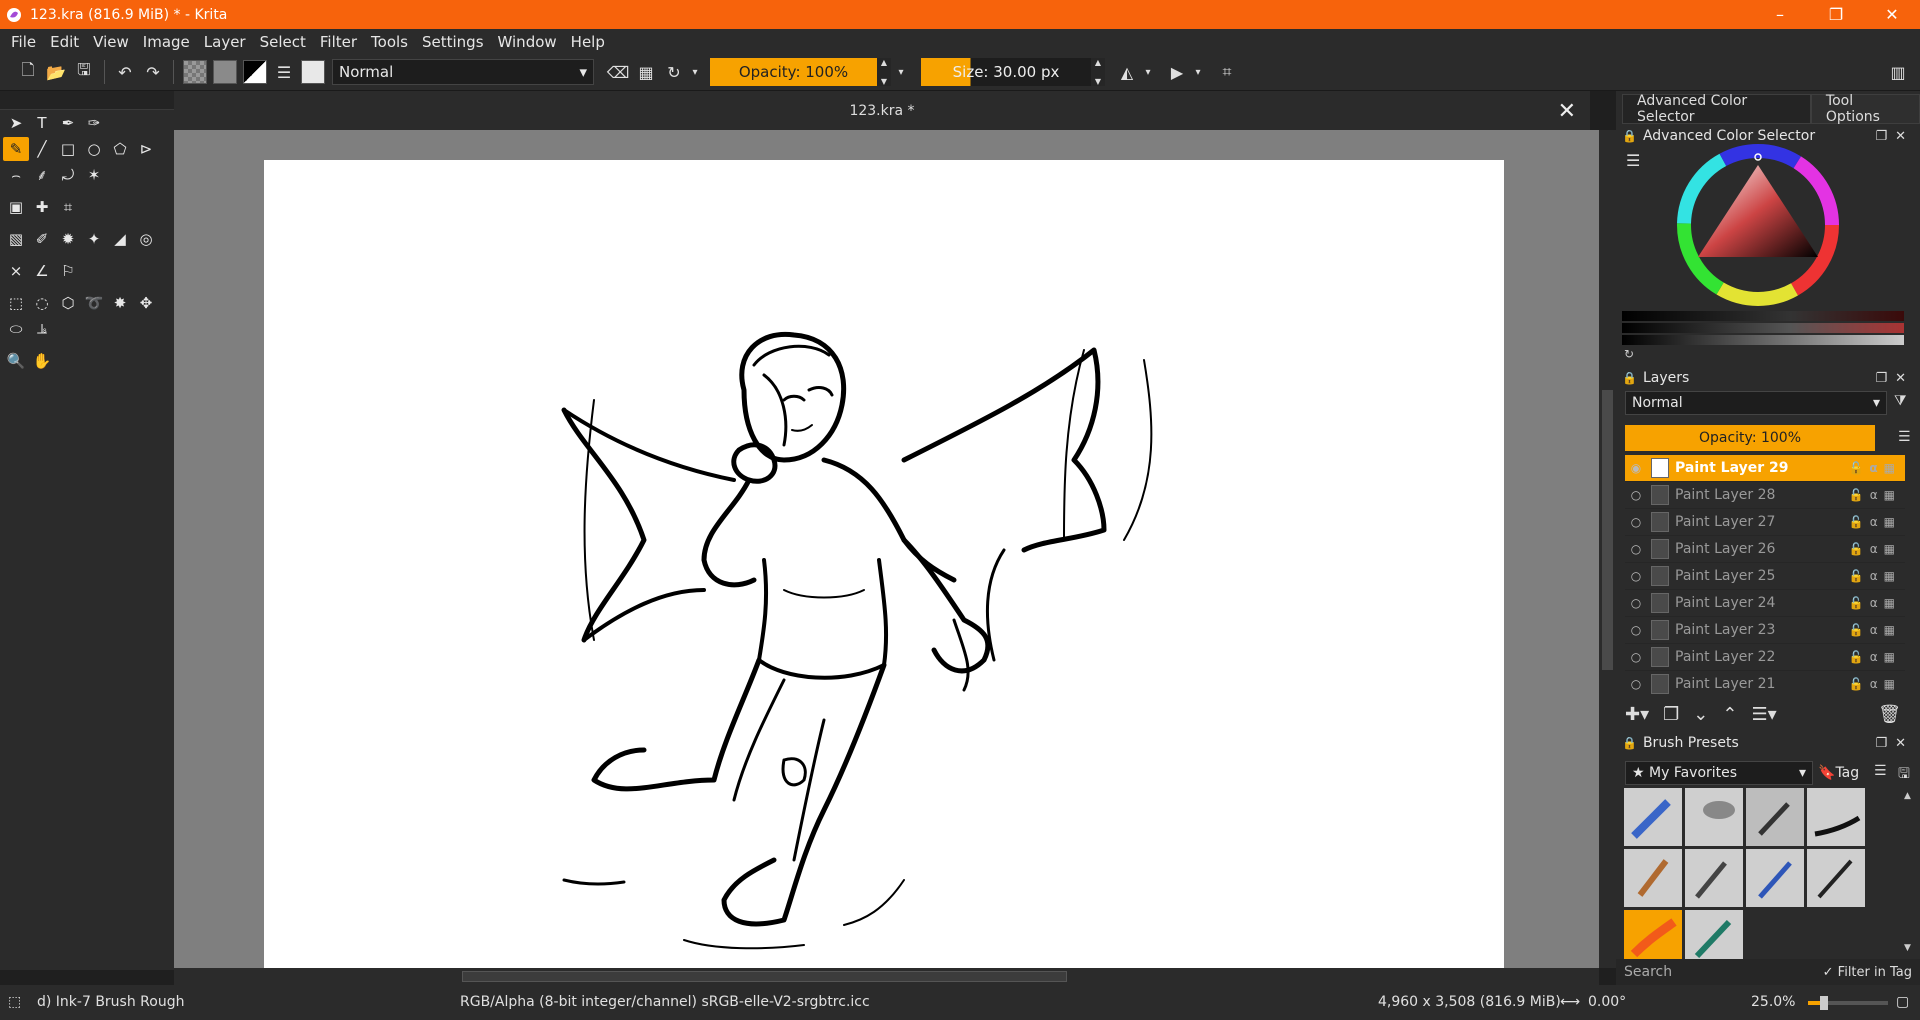  What do you see at coordinates (1898, 72) in the screenshot?
I see `dock-toggle-icon: ▥` at bounding box center [1898, 72].